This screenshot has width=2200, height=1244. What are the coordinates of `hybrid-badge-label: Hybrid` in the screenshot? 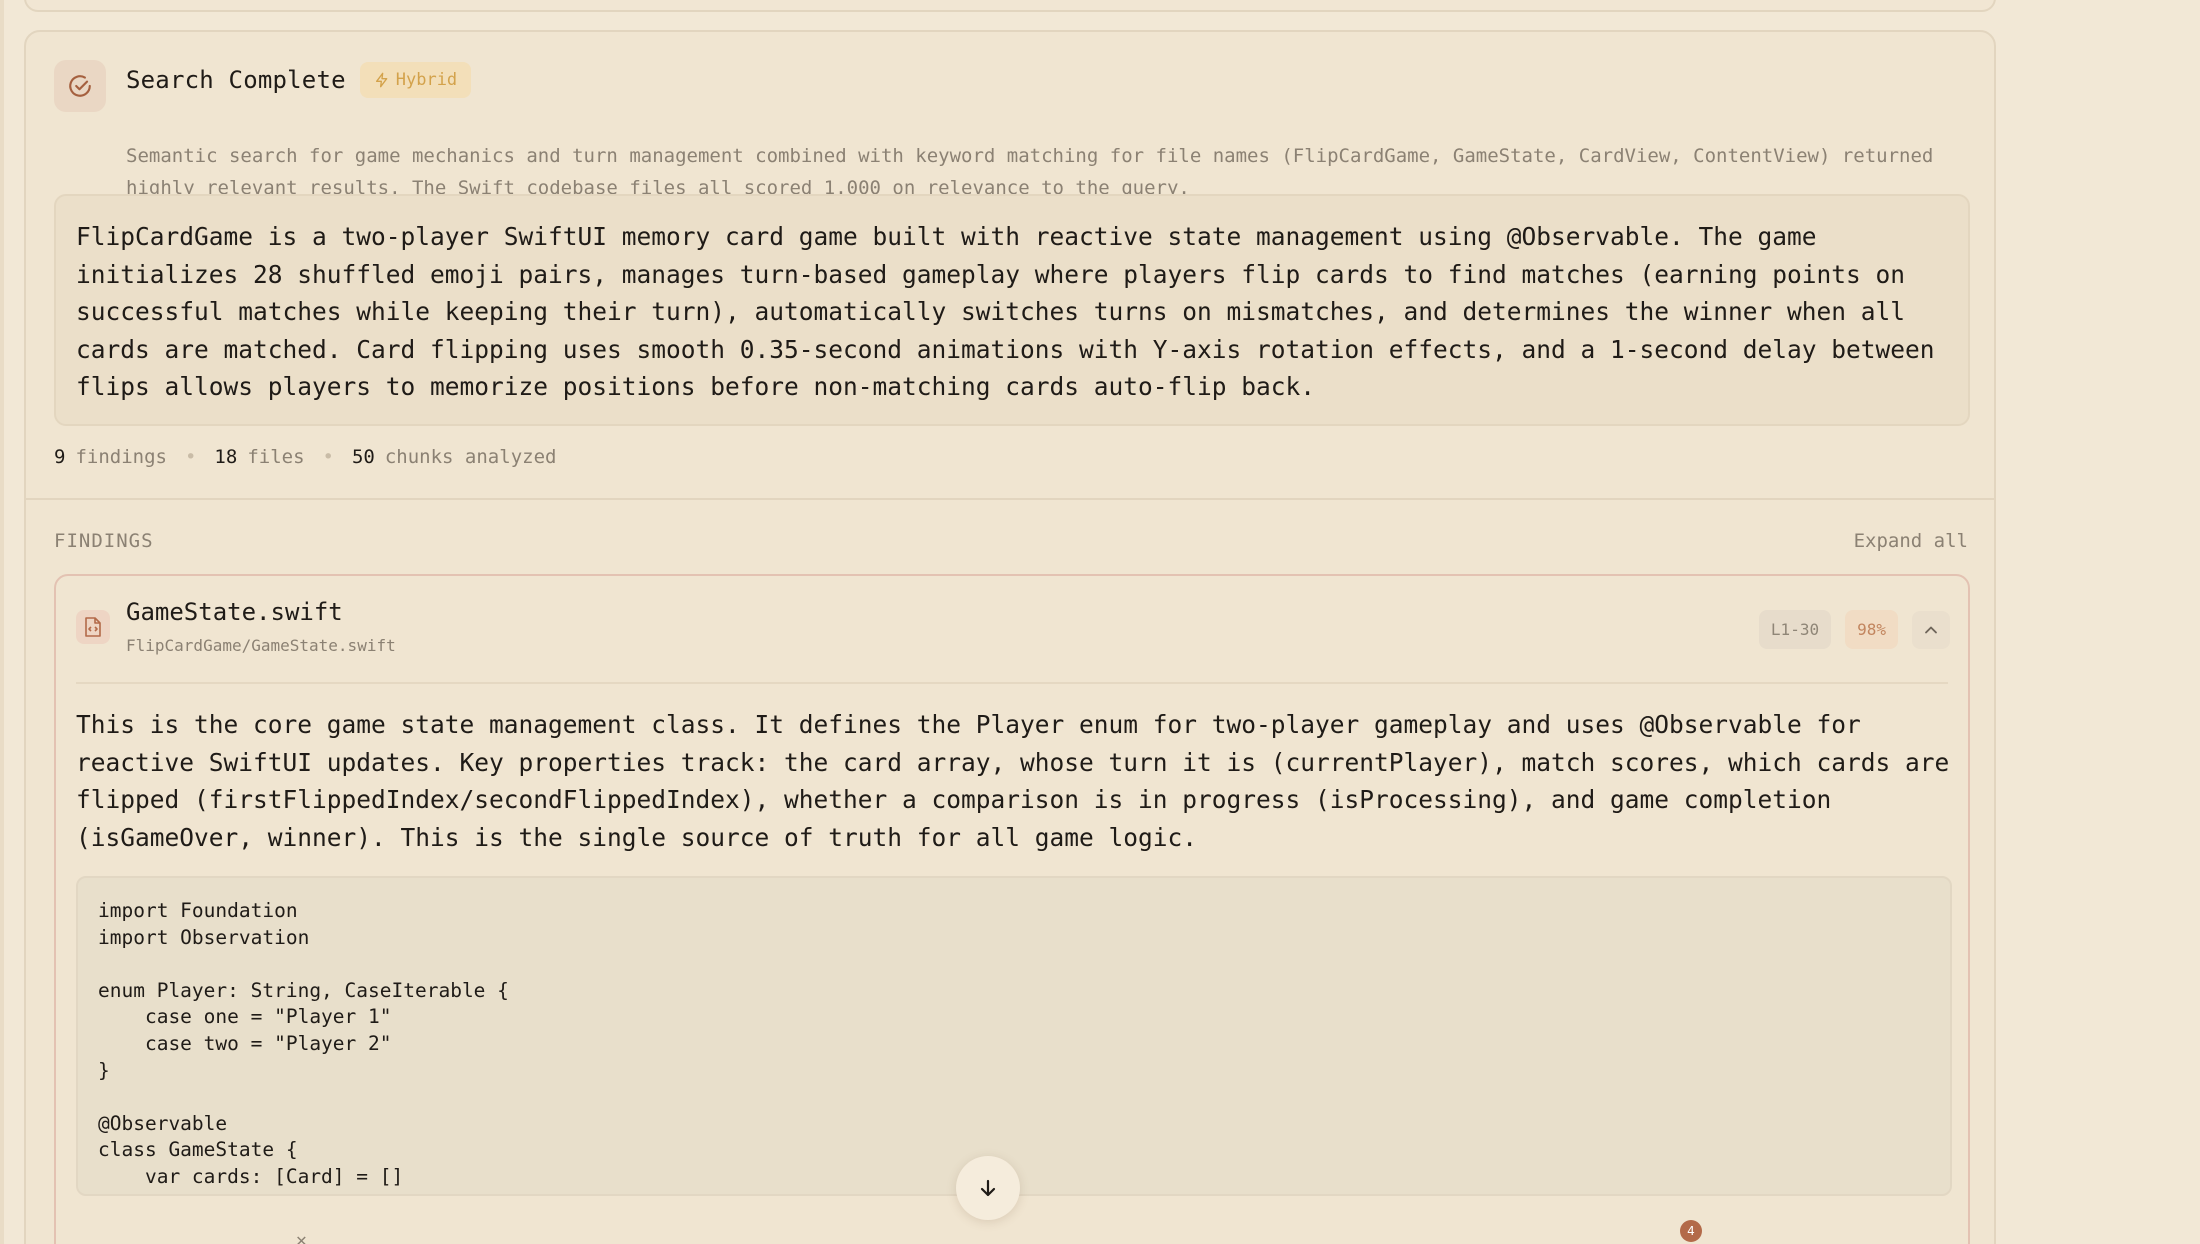 It's located at (426, 80).